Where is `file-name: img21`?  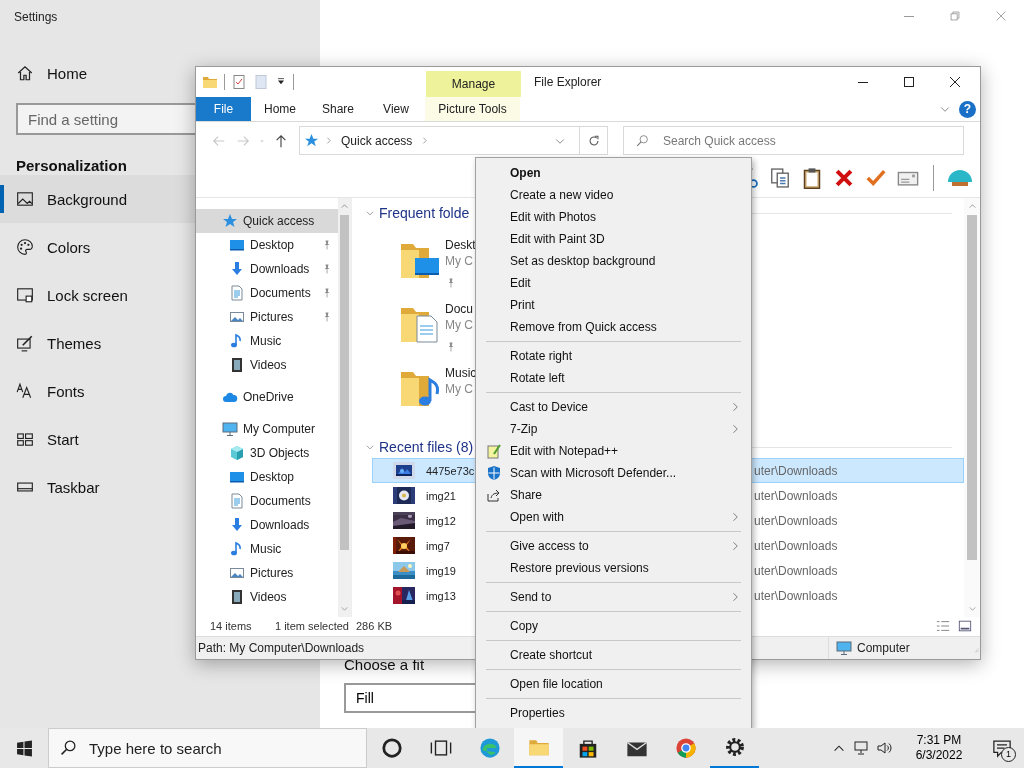
file-name: img21 is located at coordinates (441, 495).